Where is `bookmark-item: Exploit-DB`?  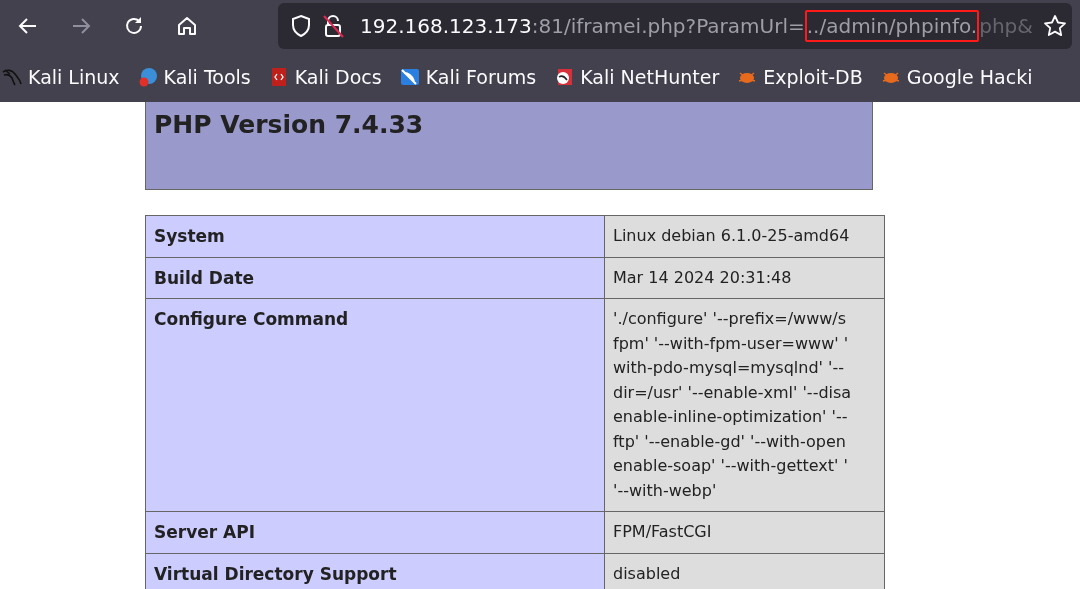 bookmark-item: Exploit-DB is located at coordinates (800, 77).